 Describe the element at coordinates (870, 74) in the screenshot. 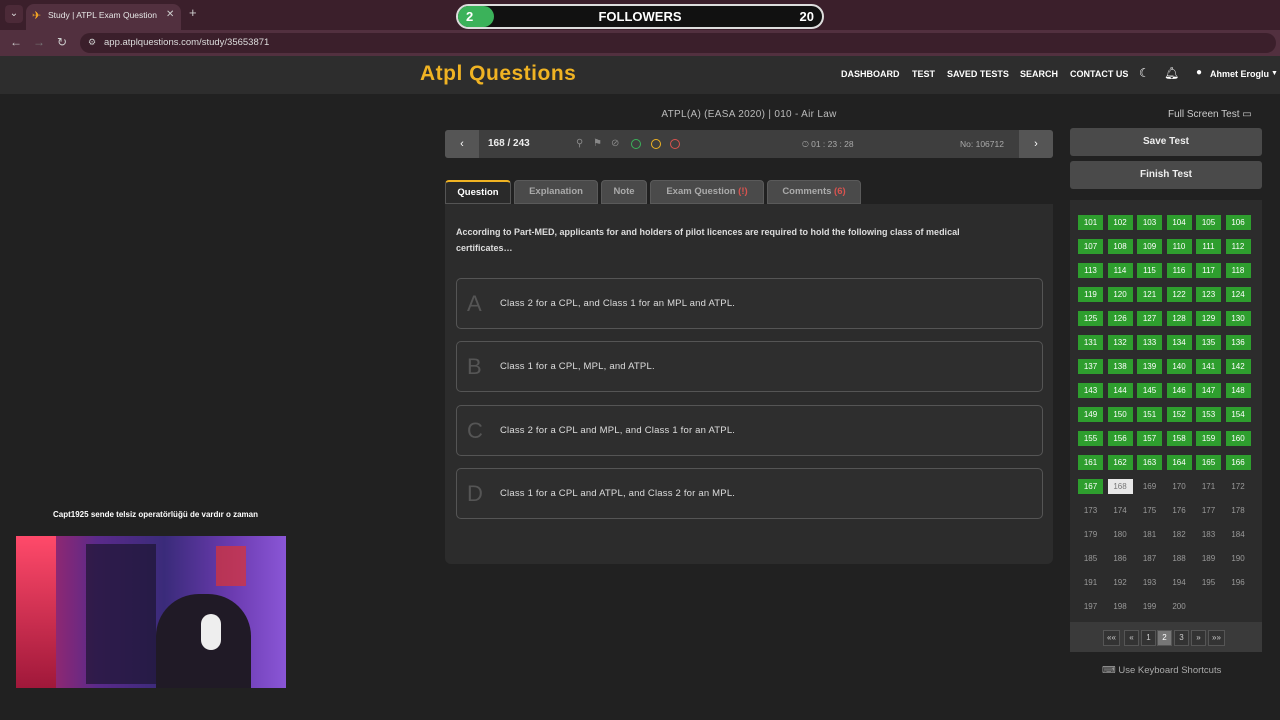

I see `nav-dashboard: DASHBOARD` at that location.